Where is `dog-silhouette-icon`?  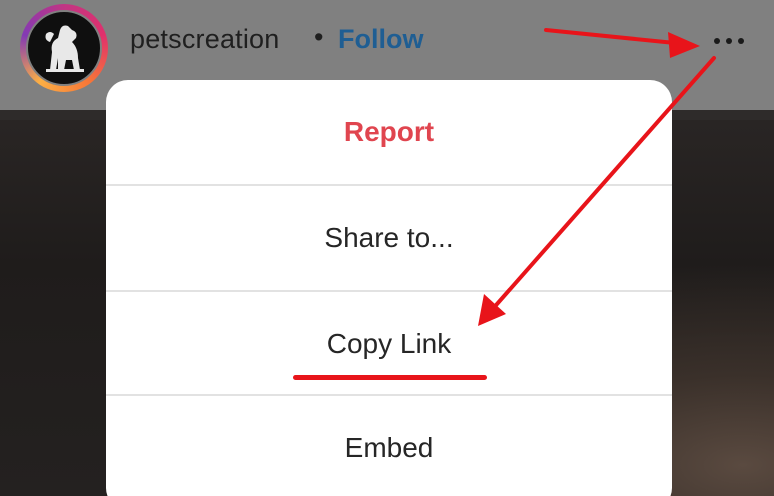 dog-silhouette-icon is located at coordinates (64, 48).